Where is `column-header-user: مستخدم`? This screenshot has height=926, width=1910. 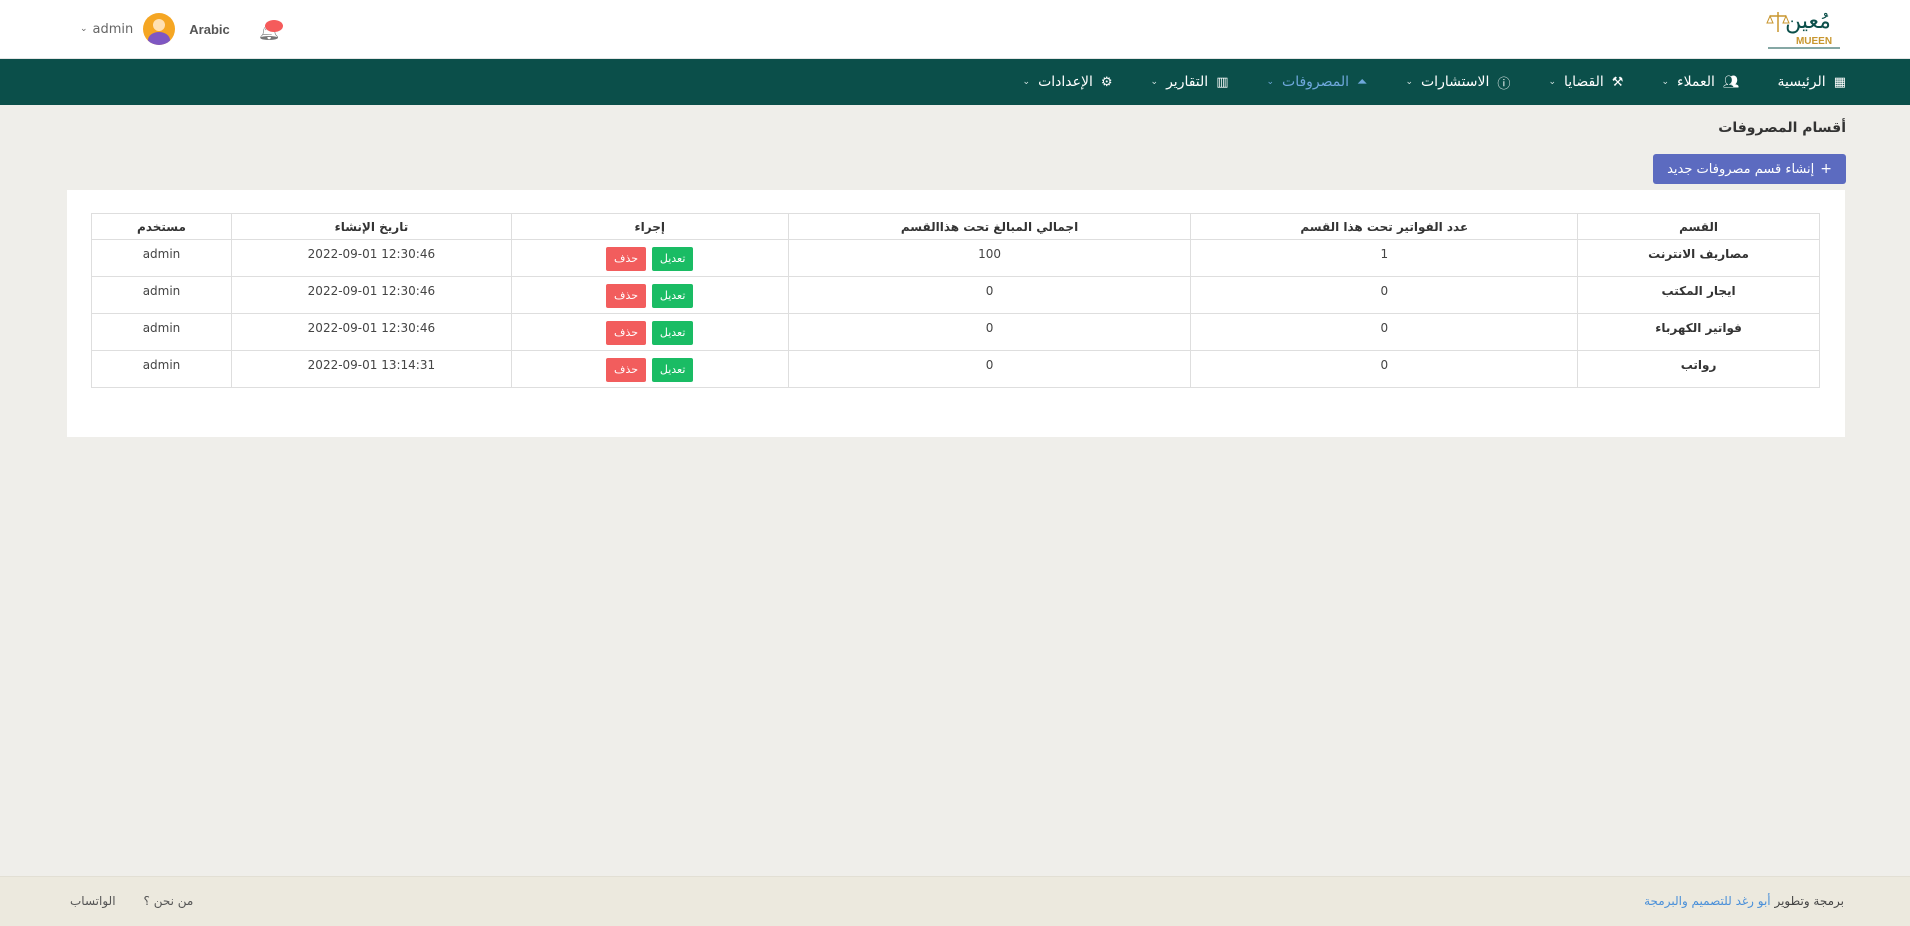 column-header-user: مستخدم is located at coordinates (161, 226).